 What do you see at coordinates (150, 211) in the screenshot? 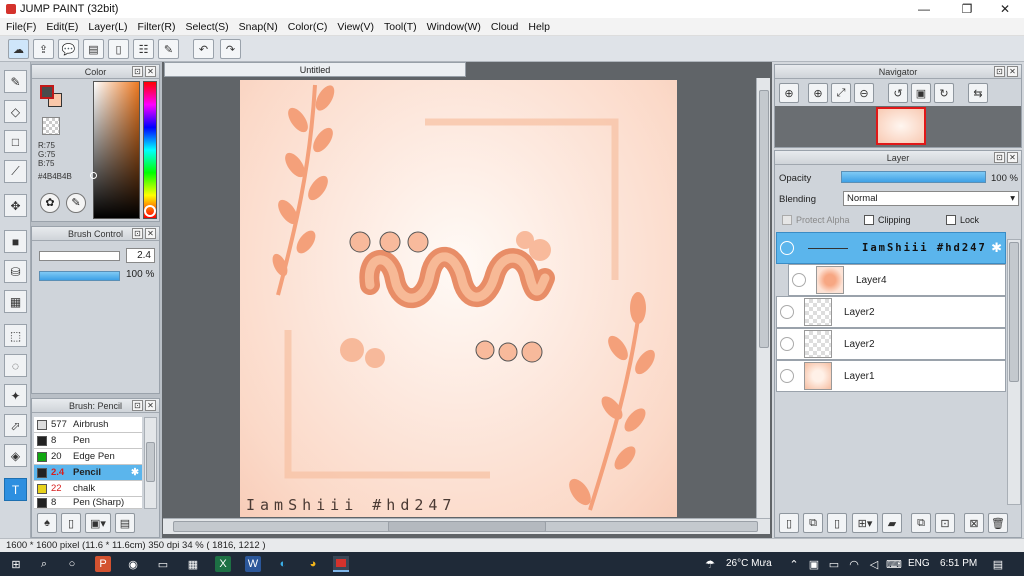
I see `hue-slider-handle` at bounding box center [150, 211].